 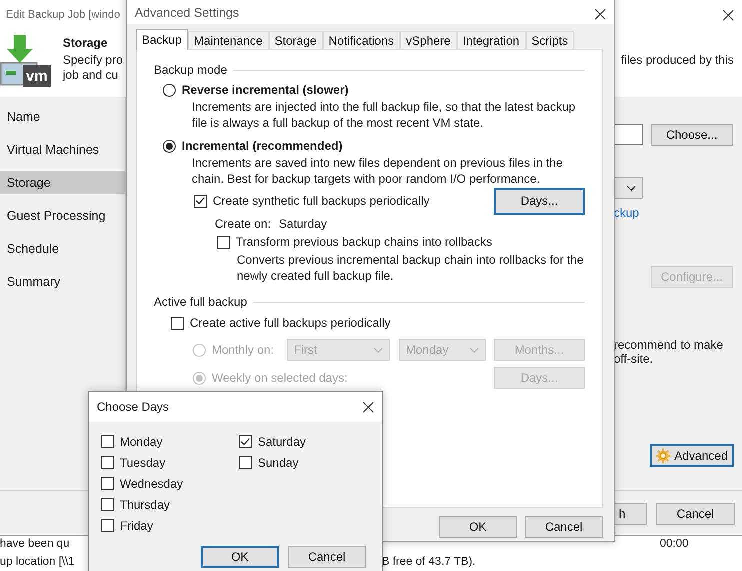 I want to click on log-text: have been qu, so click(x=35, y=544).